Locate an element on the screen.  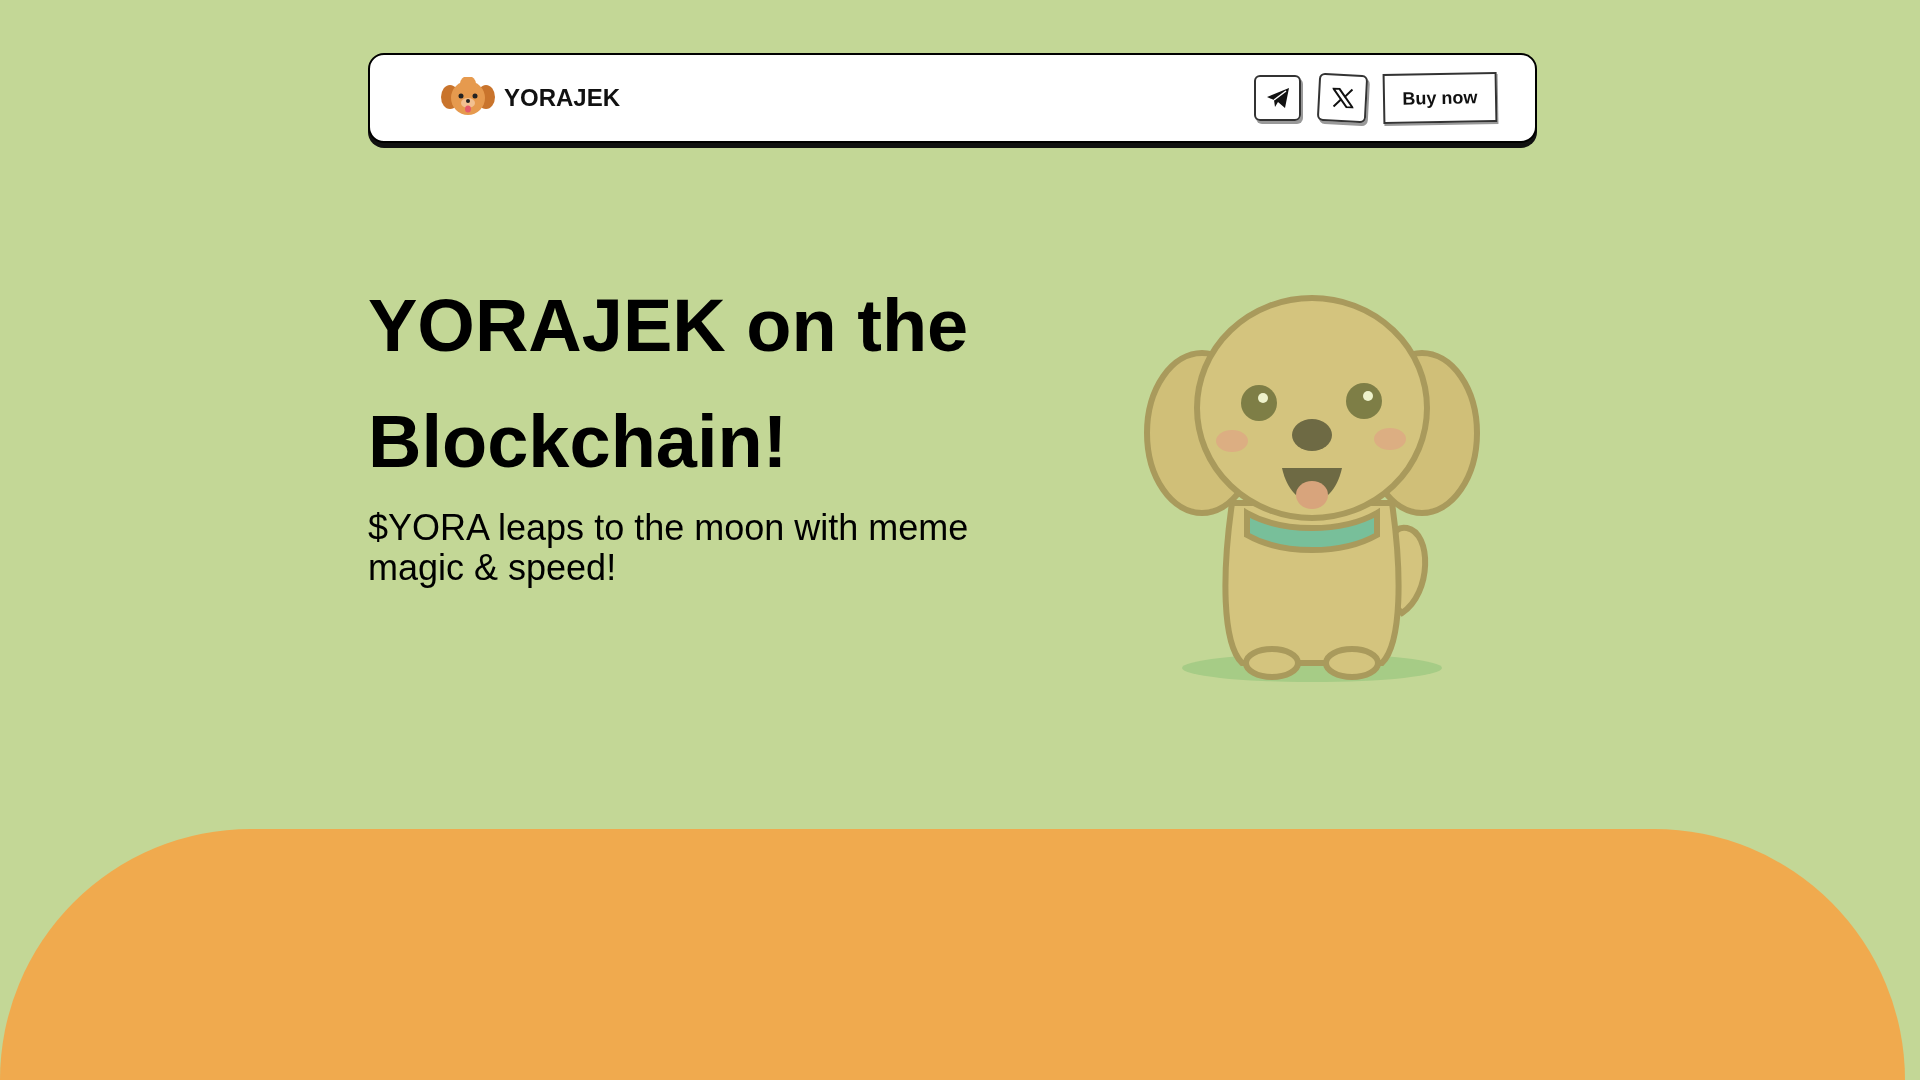
paper-plane-icon is located at coordinates (1277, 98).